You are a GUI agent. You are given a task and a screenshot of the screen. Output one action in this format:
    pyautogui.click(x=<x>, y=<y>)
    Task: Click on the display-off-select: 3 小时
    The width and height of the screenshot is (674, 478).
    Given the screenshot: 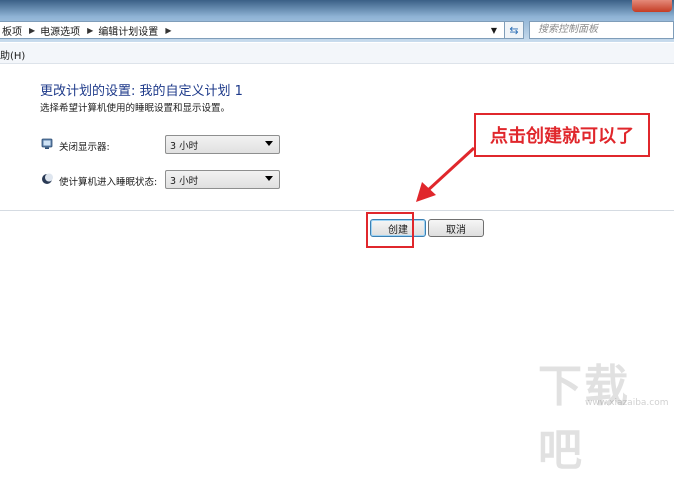 What is the action you would take?
    pyautogui.click(x=222, y=144)
    